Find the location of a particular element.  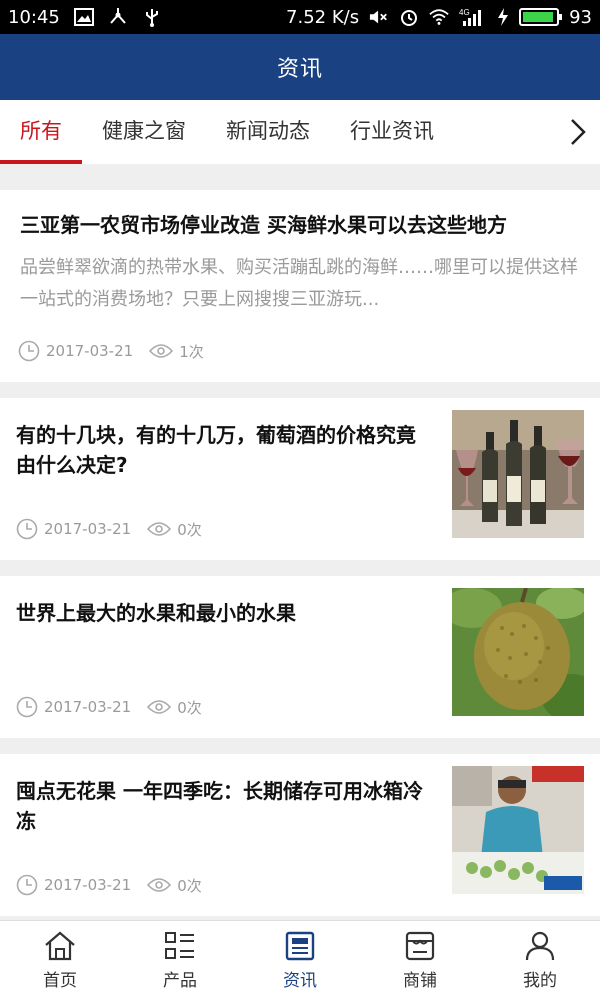

status-bar: 10:45 7.52 K/s 4G 93 is located at coordinates (300, 17).